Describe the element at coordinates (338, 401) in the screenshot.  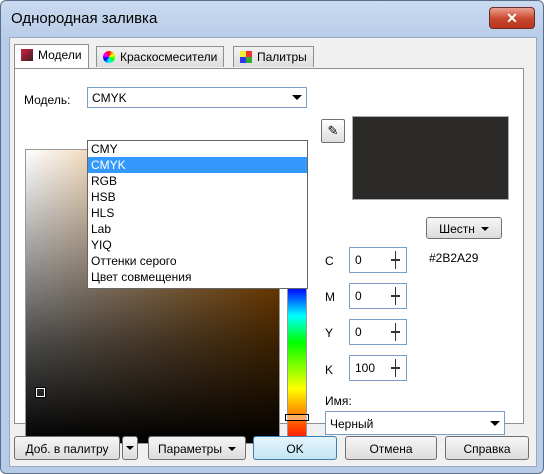
I see `name-label: Имя:` at that location.